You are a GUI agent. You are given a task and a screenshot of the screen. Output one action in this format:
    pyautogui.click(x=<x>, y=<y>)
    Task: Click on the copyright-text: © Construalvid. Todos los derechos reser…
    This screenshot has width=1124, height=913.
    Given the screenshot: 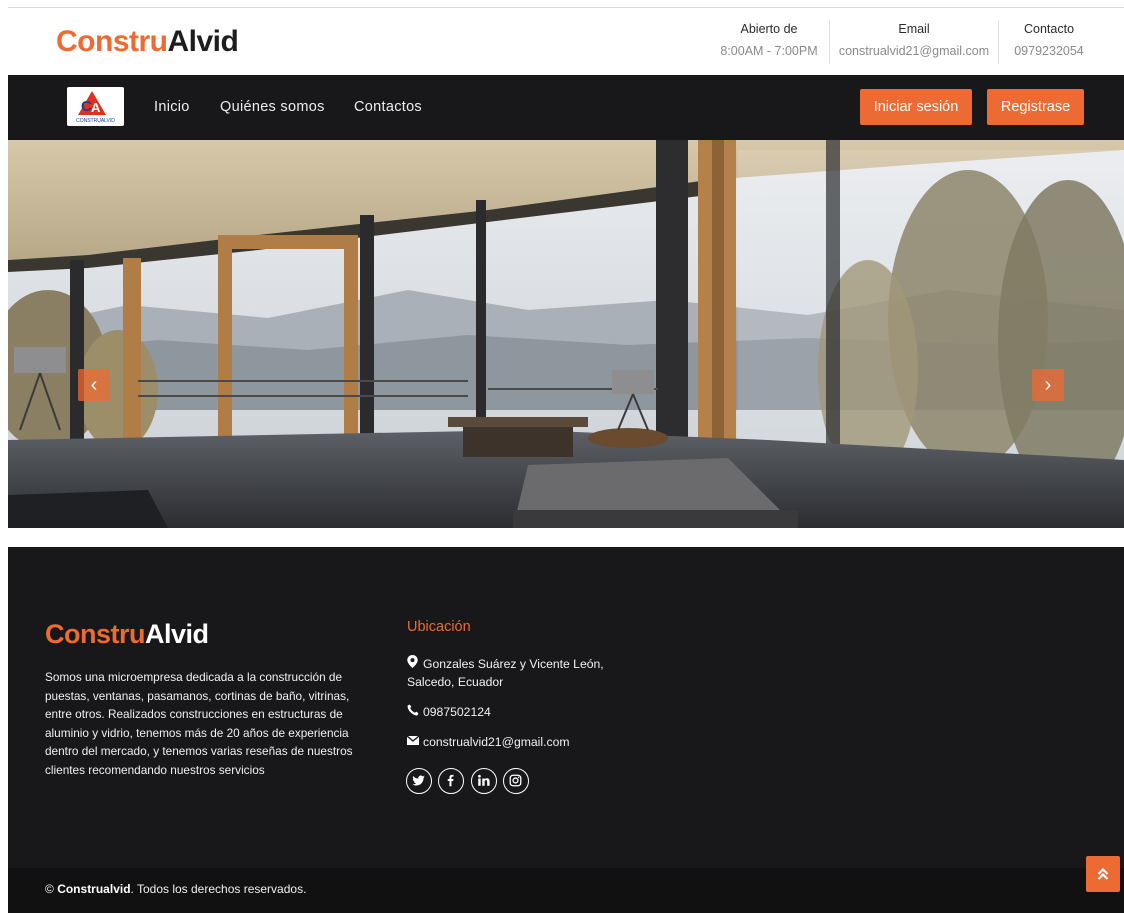 What is the action you would take?
    pyautogui.click(x=175, y=889)
    